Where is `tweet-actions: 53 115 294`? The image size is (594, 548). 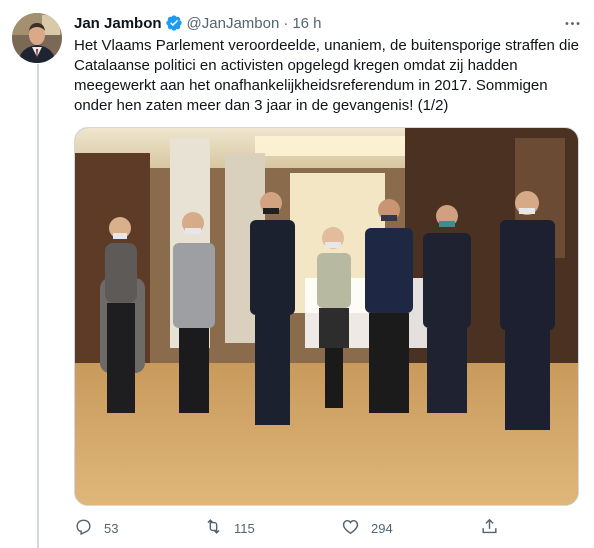 tweet-actions: 53 115 294 is located at coordinates (289, 529).